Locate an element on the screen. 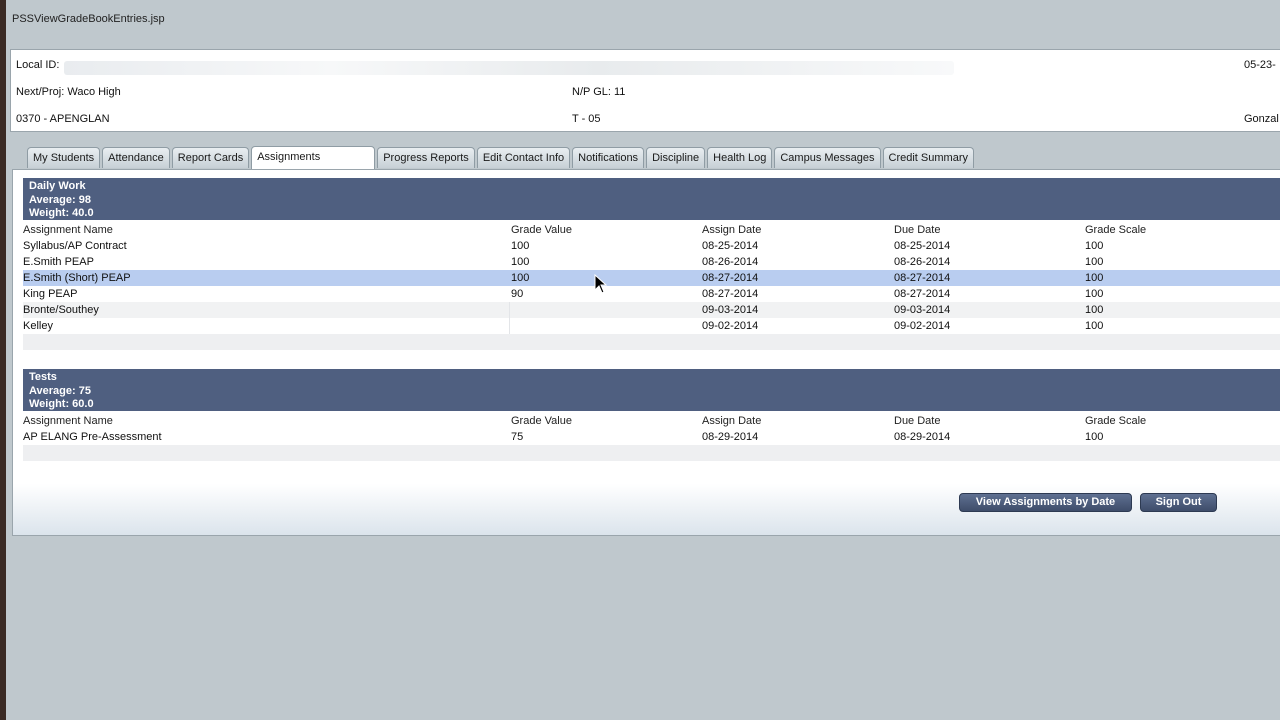 The image size is (1280, 720). due-date: 09-03-2014 is located at coordinates (922, 310).